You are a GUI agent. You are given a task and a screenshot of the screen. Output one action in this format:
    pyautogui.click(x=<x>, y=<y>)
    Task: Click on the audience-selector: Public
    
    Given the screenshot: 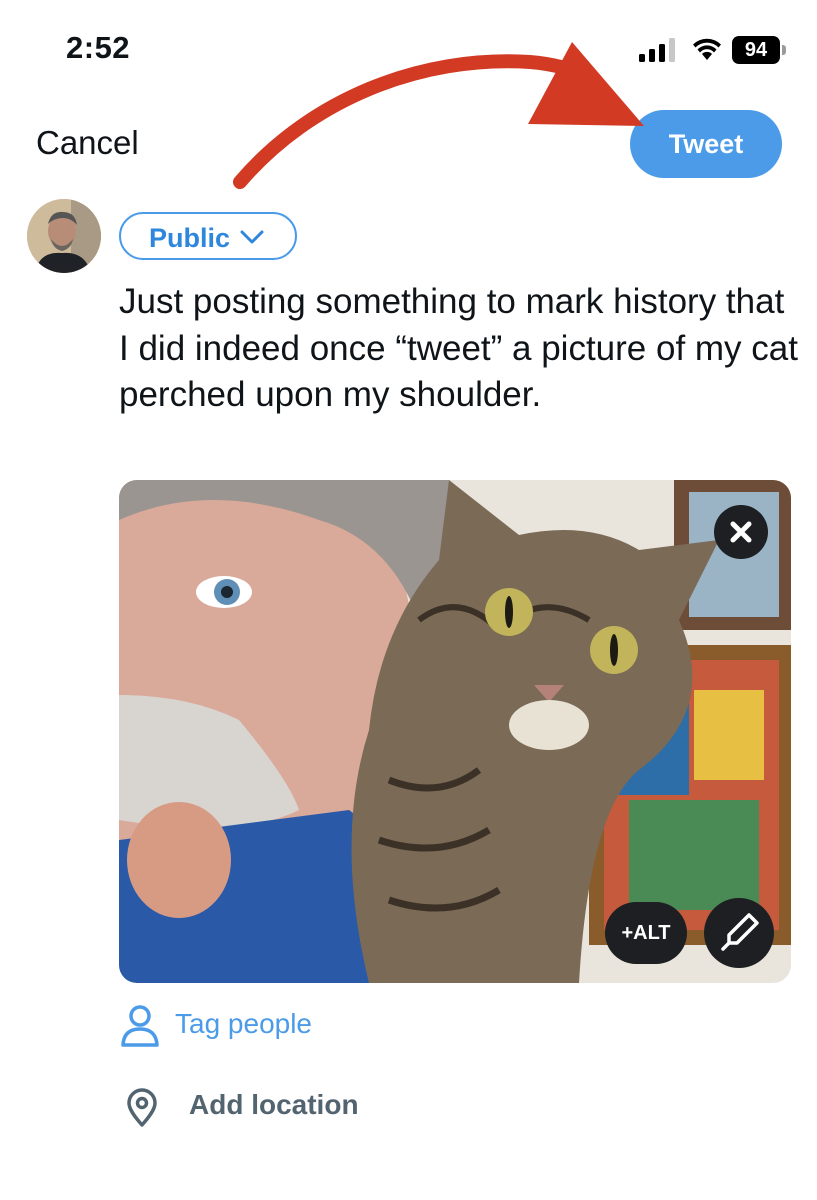 What is the action you would take?
    pyautogui.click(x=208, y=236)
    